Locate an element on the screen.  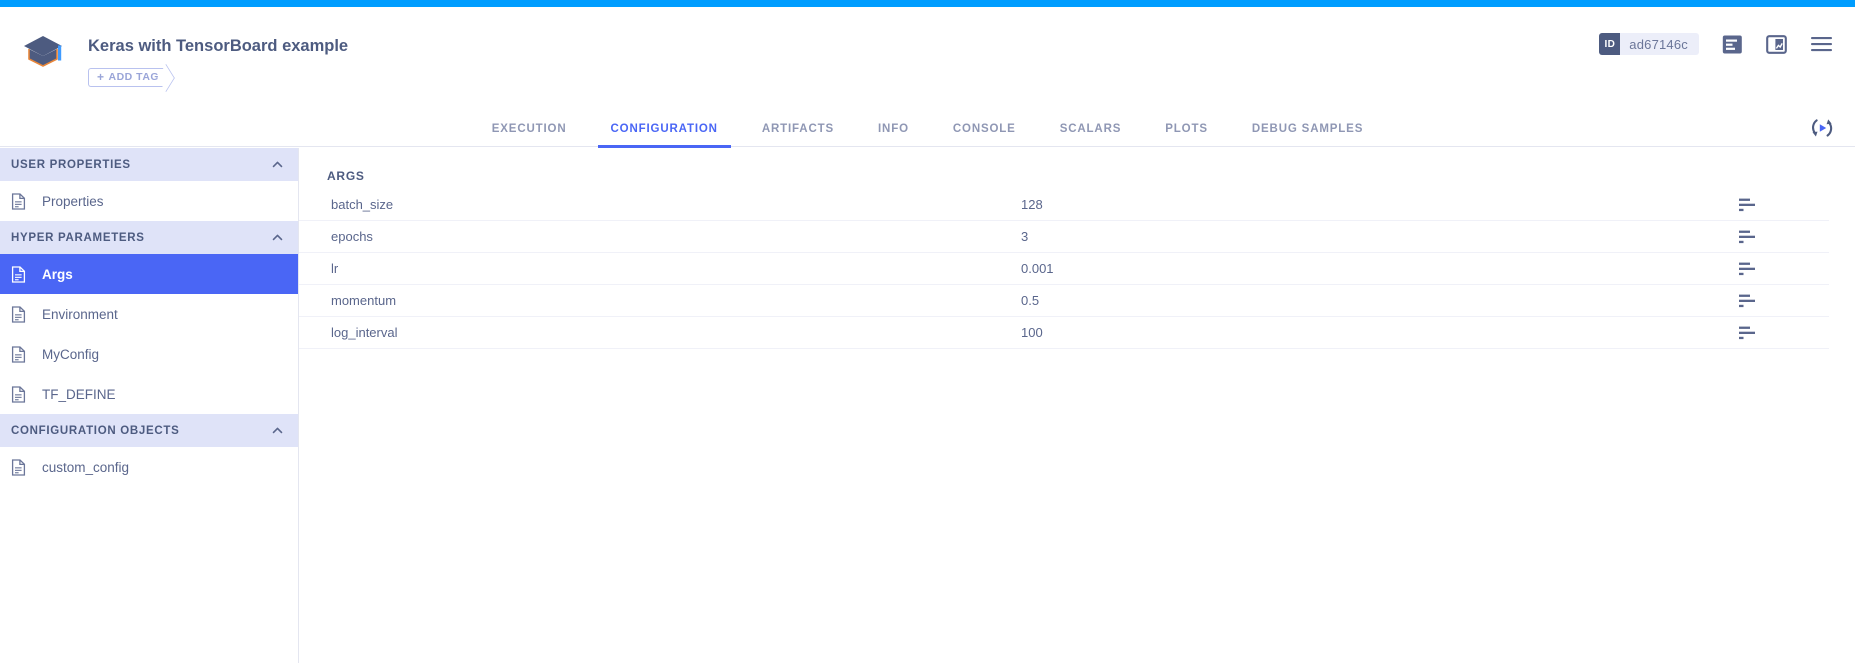
tab-plots: PLOTS is located at coordinates (1186, 135).